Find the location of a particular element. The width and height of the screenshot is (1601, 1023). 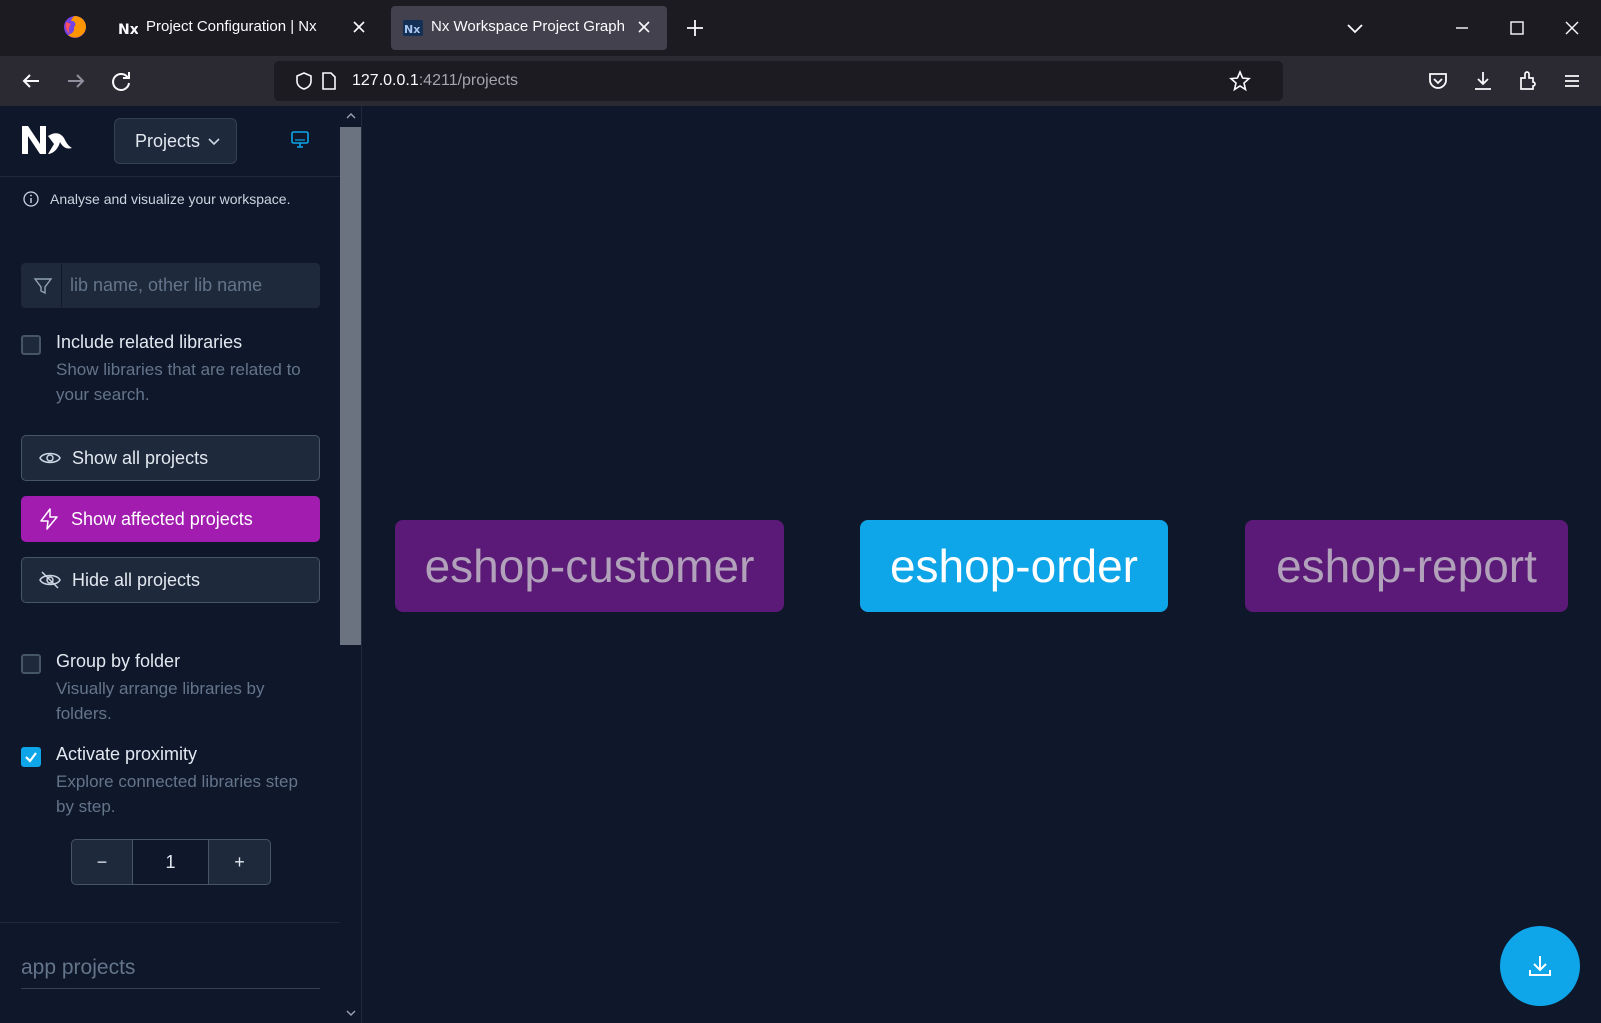

group-by-folder-label: Group by folder is located at coordinates (118, 661).